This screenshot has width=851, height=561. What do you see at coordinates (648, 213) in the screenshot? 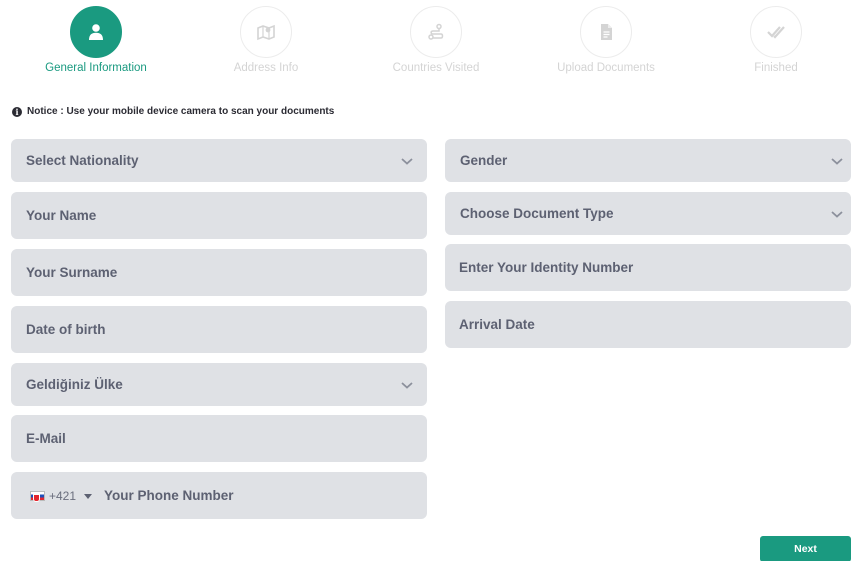
I see `document-type-select: Choose Document Type` at bounding box center [648, 213].